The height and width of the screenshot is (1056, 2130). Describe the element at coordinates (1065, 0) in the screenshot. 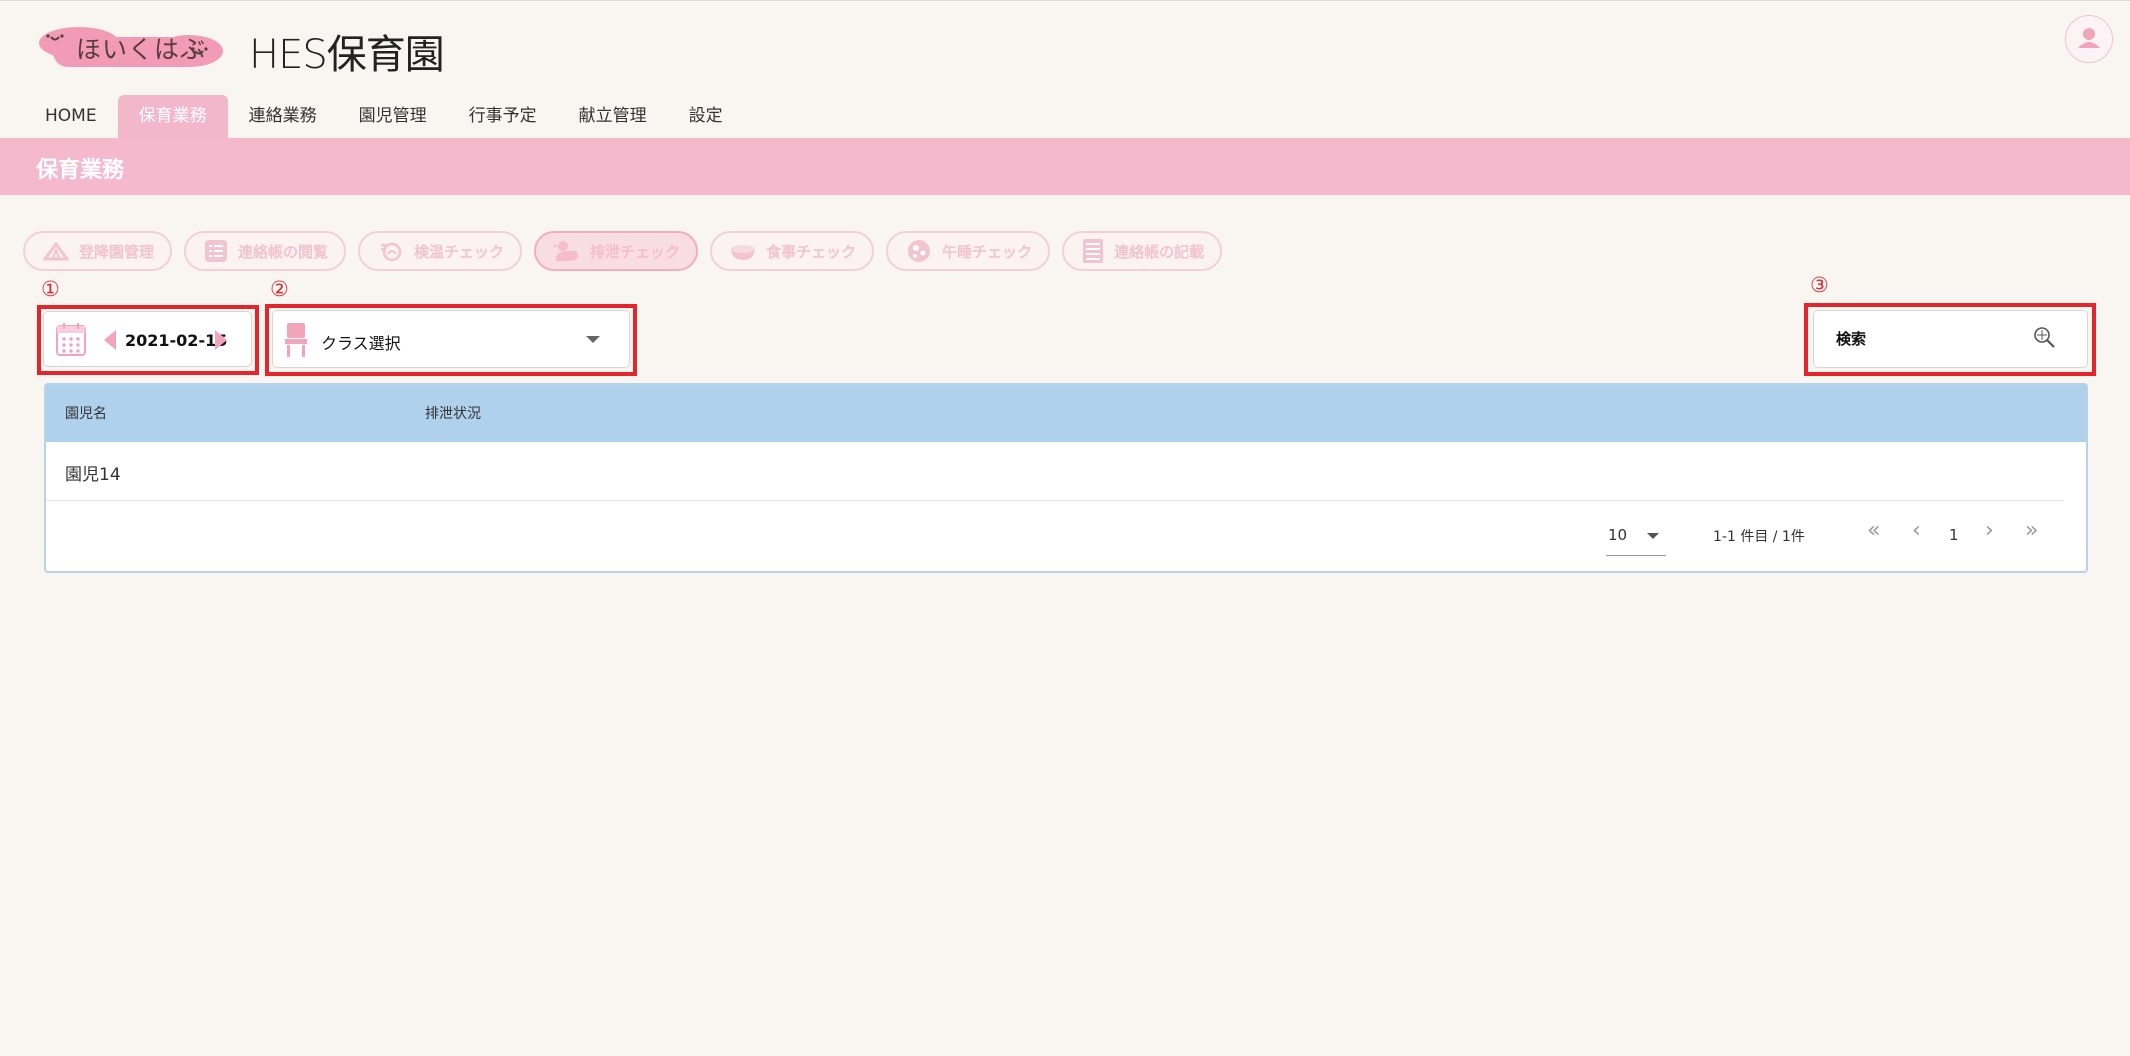

I see `top-border` at that location.